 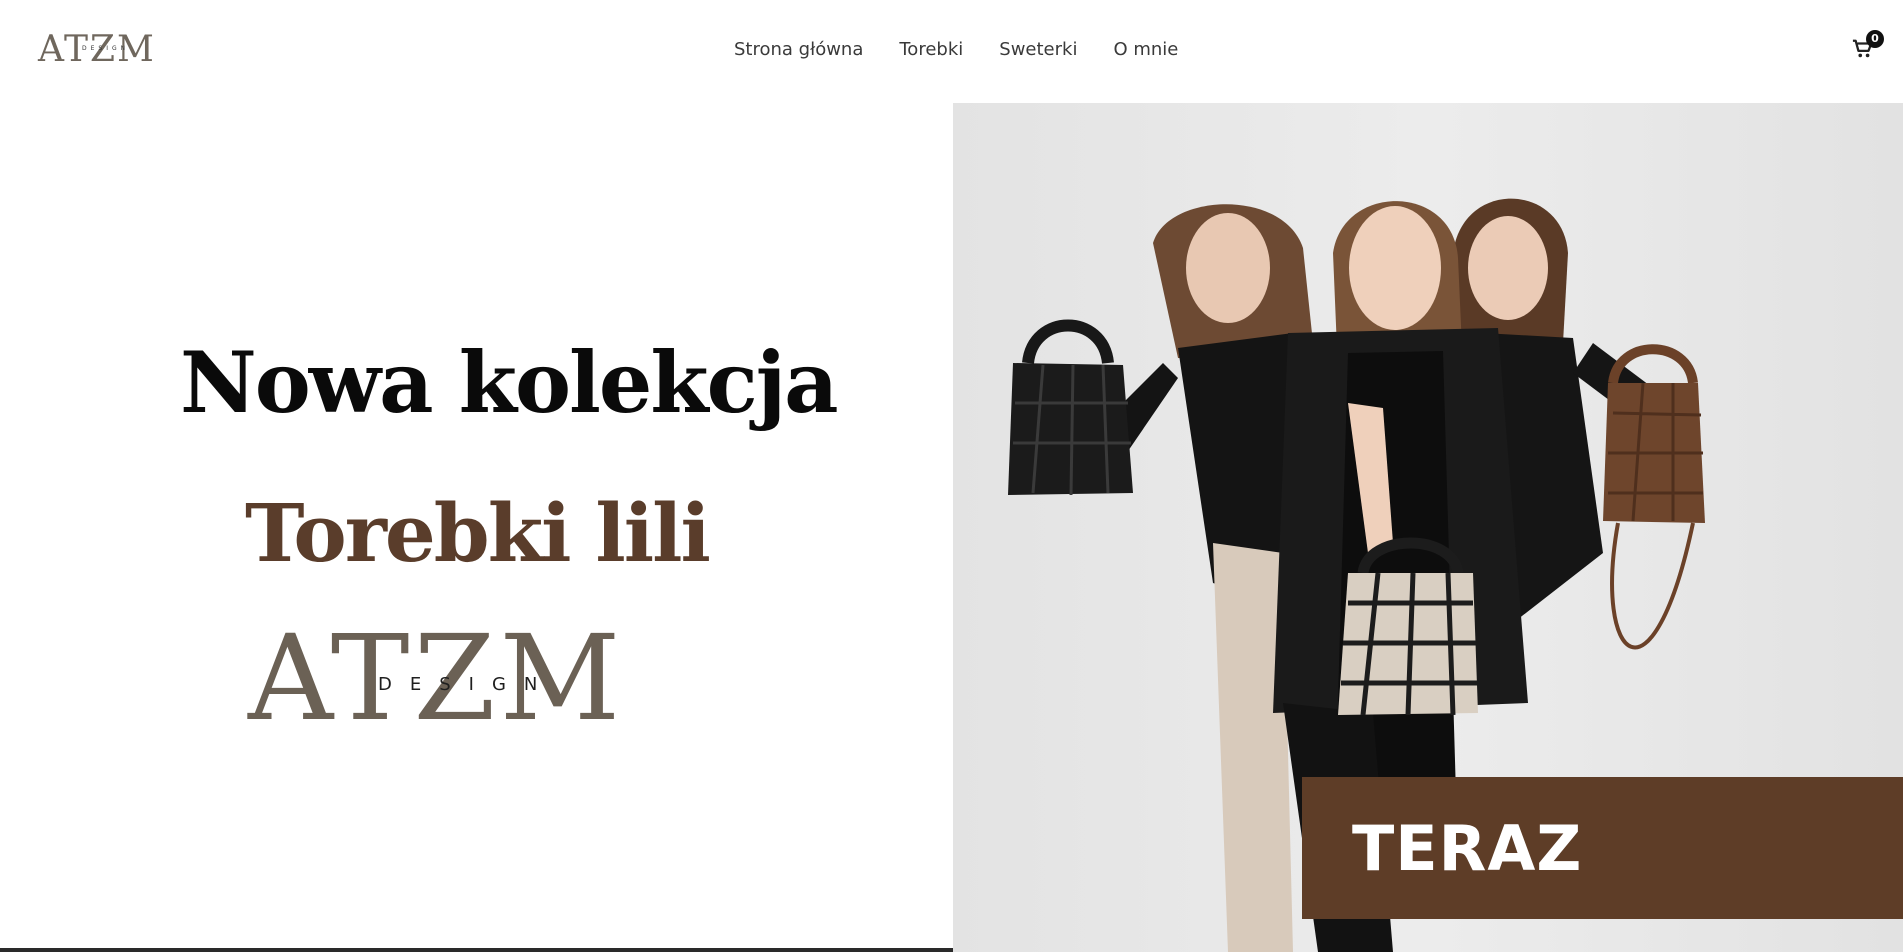 I want to click on bag-brown-right, so click(x=1654, y=497).